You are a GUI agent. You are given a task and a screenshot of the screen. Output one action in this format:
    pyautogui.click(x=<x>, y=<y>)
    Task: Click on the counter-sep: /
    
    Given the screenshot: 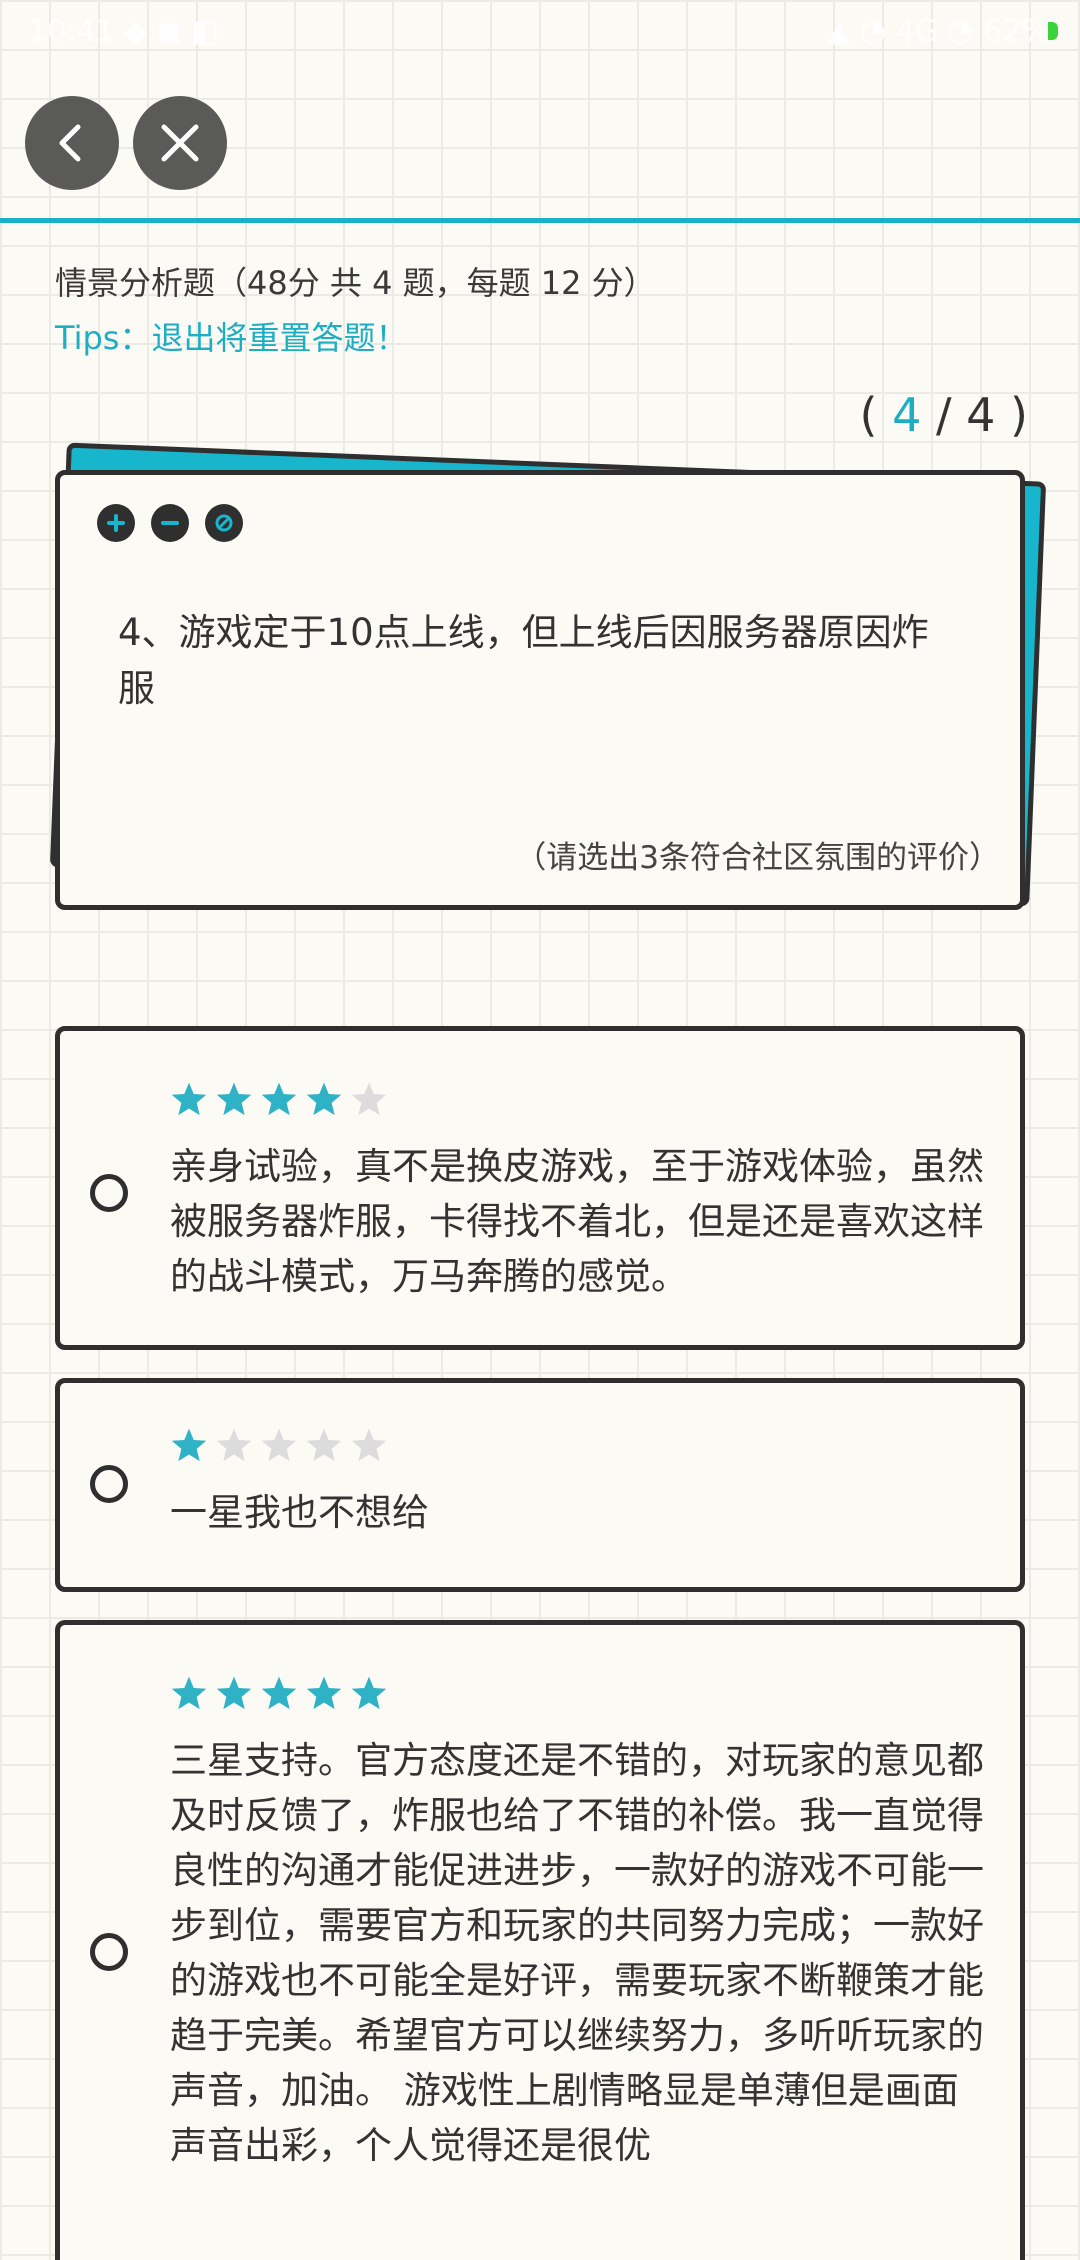 What is the action you would take?
    pyautogui.click(x=944, y=415)
    